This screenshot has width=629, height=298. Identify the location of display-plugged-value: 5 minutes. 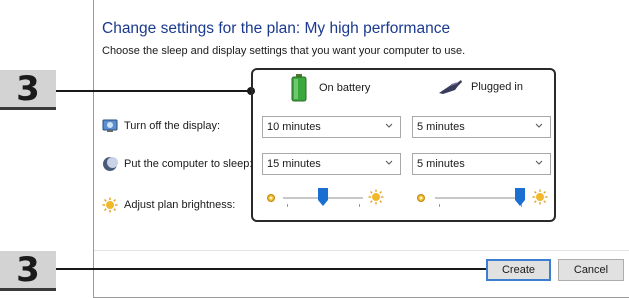
(441, 127).